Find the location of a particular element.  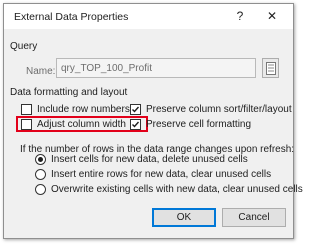

ok-button: OK is located at coordinates (184, 217).